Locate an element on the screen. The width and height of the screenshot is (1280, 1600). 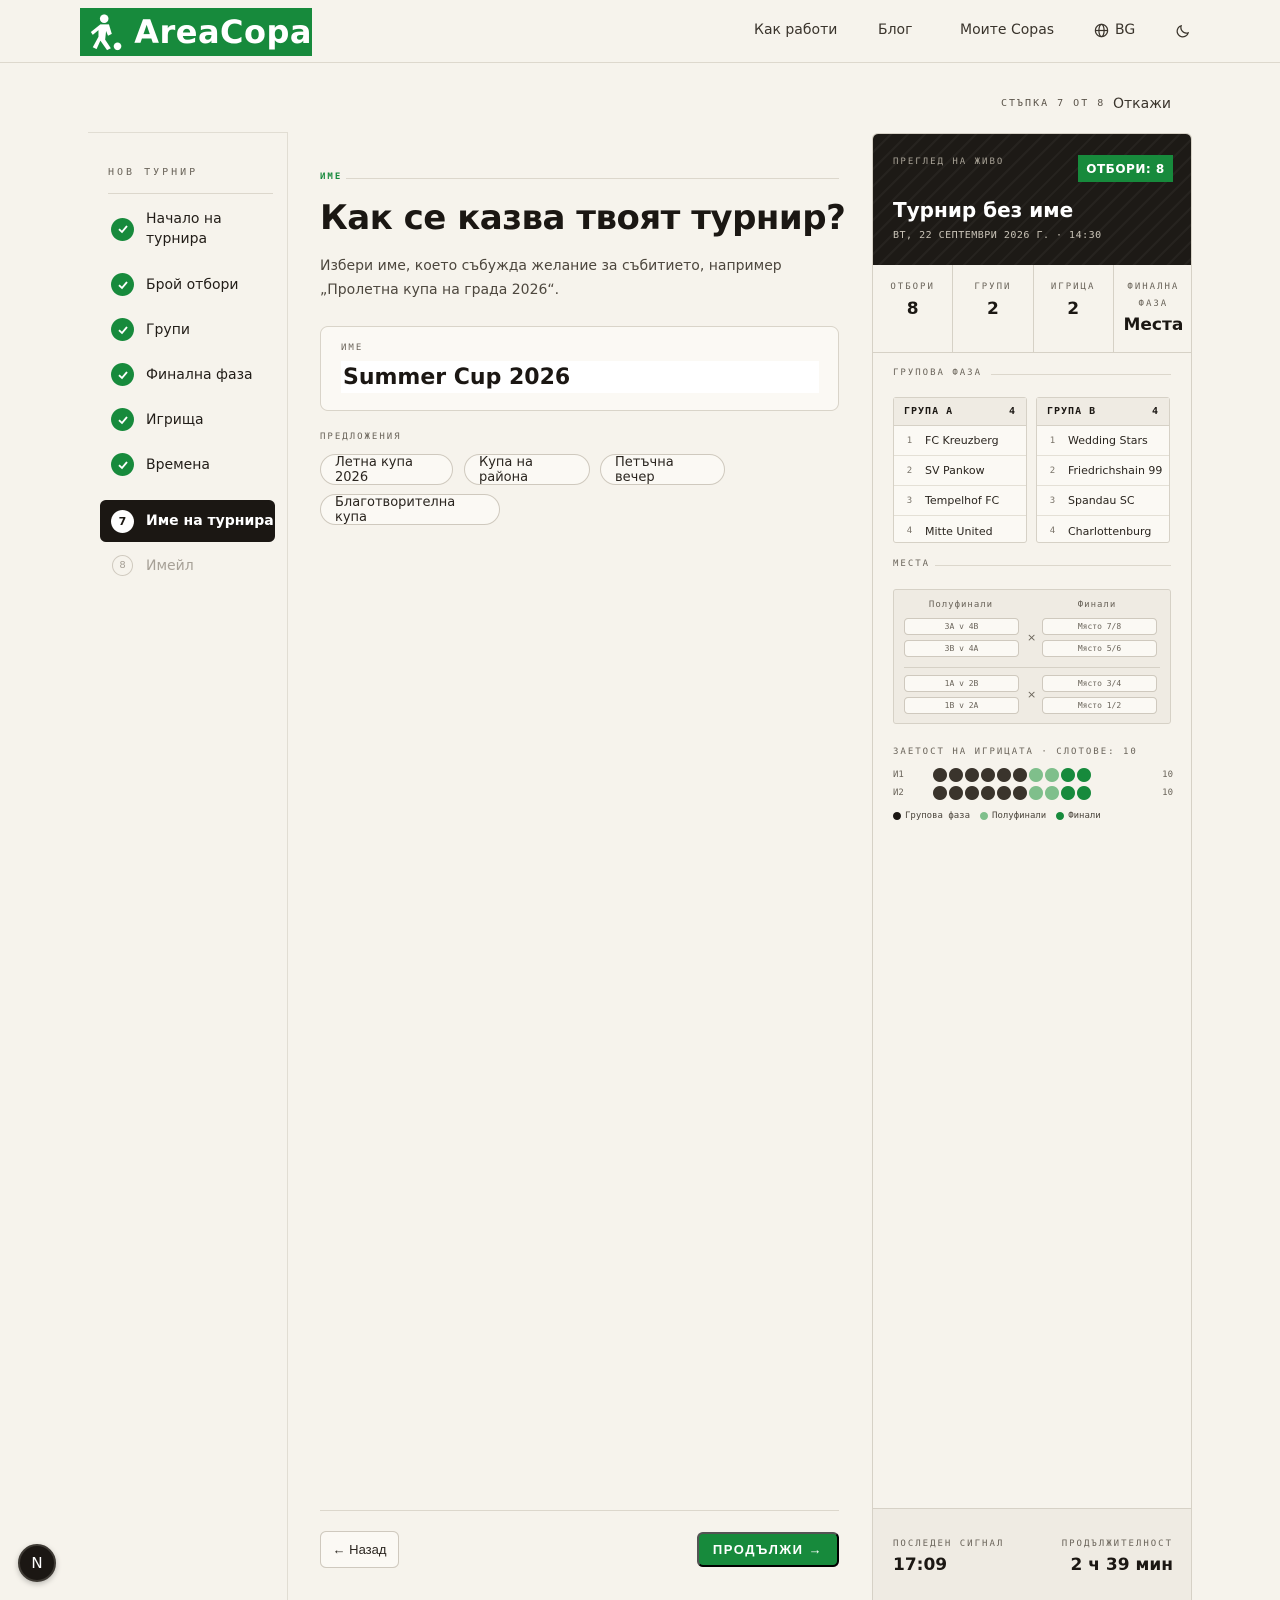
continue-button: ПРОДЪЛЖИ → is located at coordinates (768, 1549).